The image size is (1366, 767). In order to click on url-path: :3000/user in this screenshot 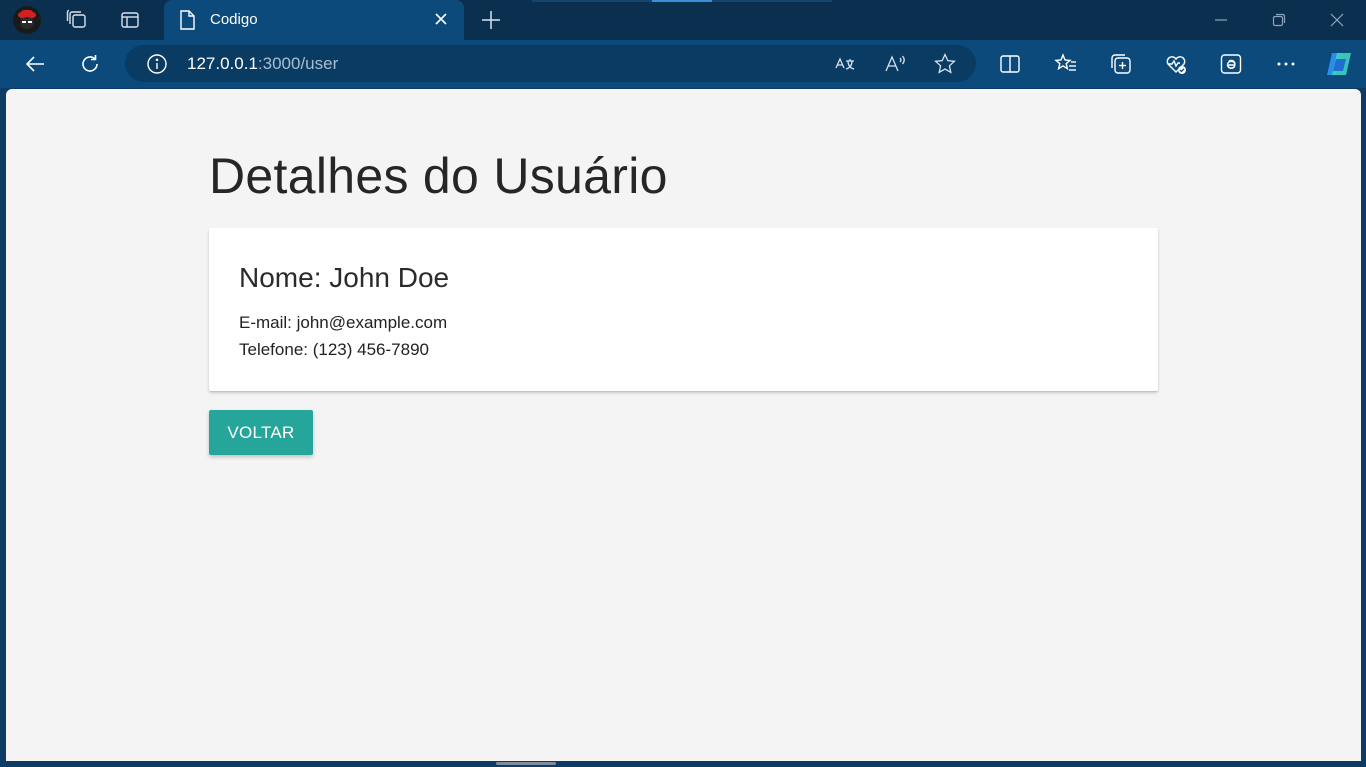, I will do `click(298, 63)`.